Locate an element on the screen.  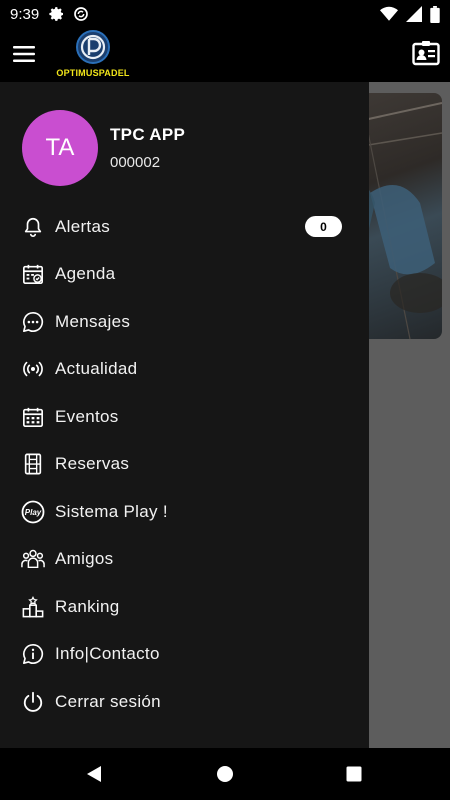
profile-id: 000002 is located at coordinates (135, 162).